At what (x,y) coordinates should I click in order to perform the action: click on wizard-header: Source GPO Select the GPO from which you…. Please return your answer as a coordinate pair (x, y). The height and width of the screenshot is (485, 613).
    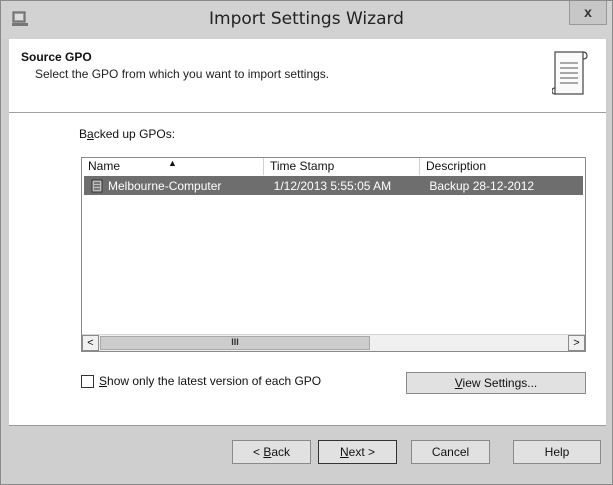
    Looking at the image, I should click on (307, 76).